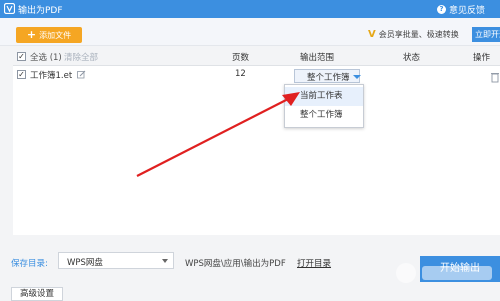  Describe the element at coordinates (31, 34) in the screenshot. I see `plus-icon: +` at that location.